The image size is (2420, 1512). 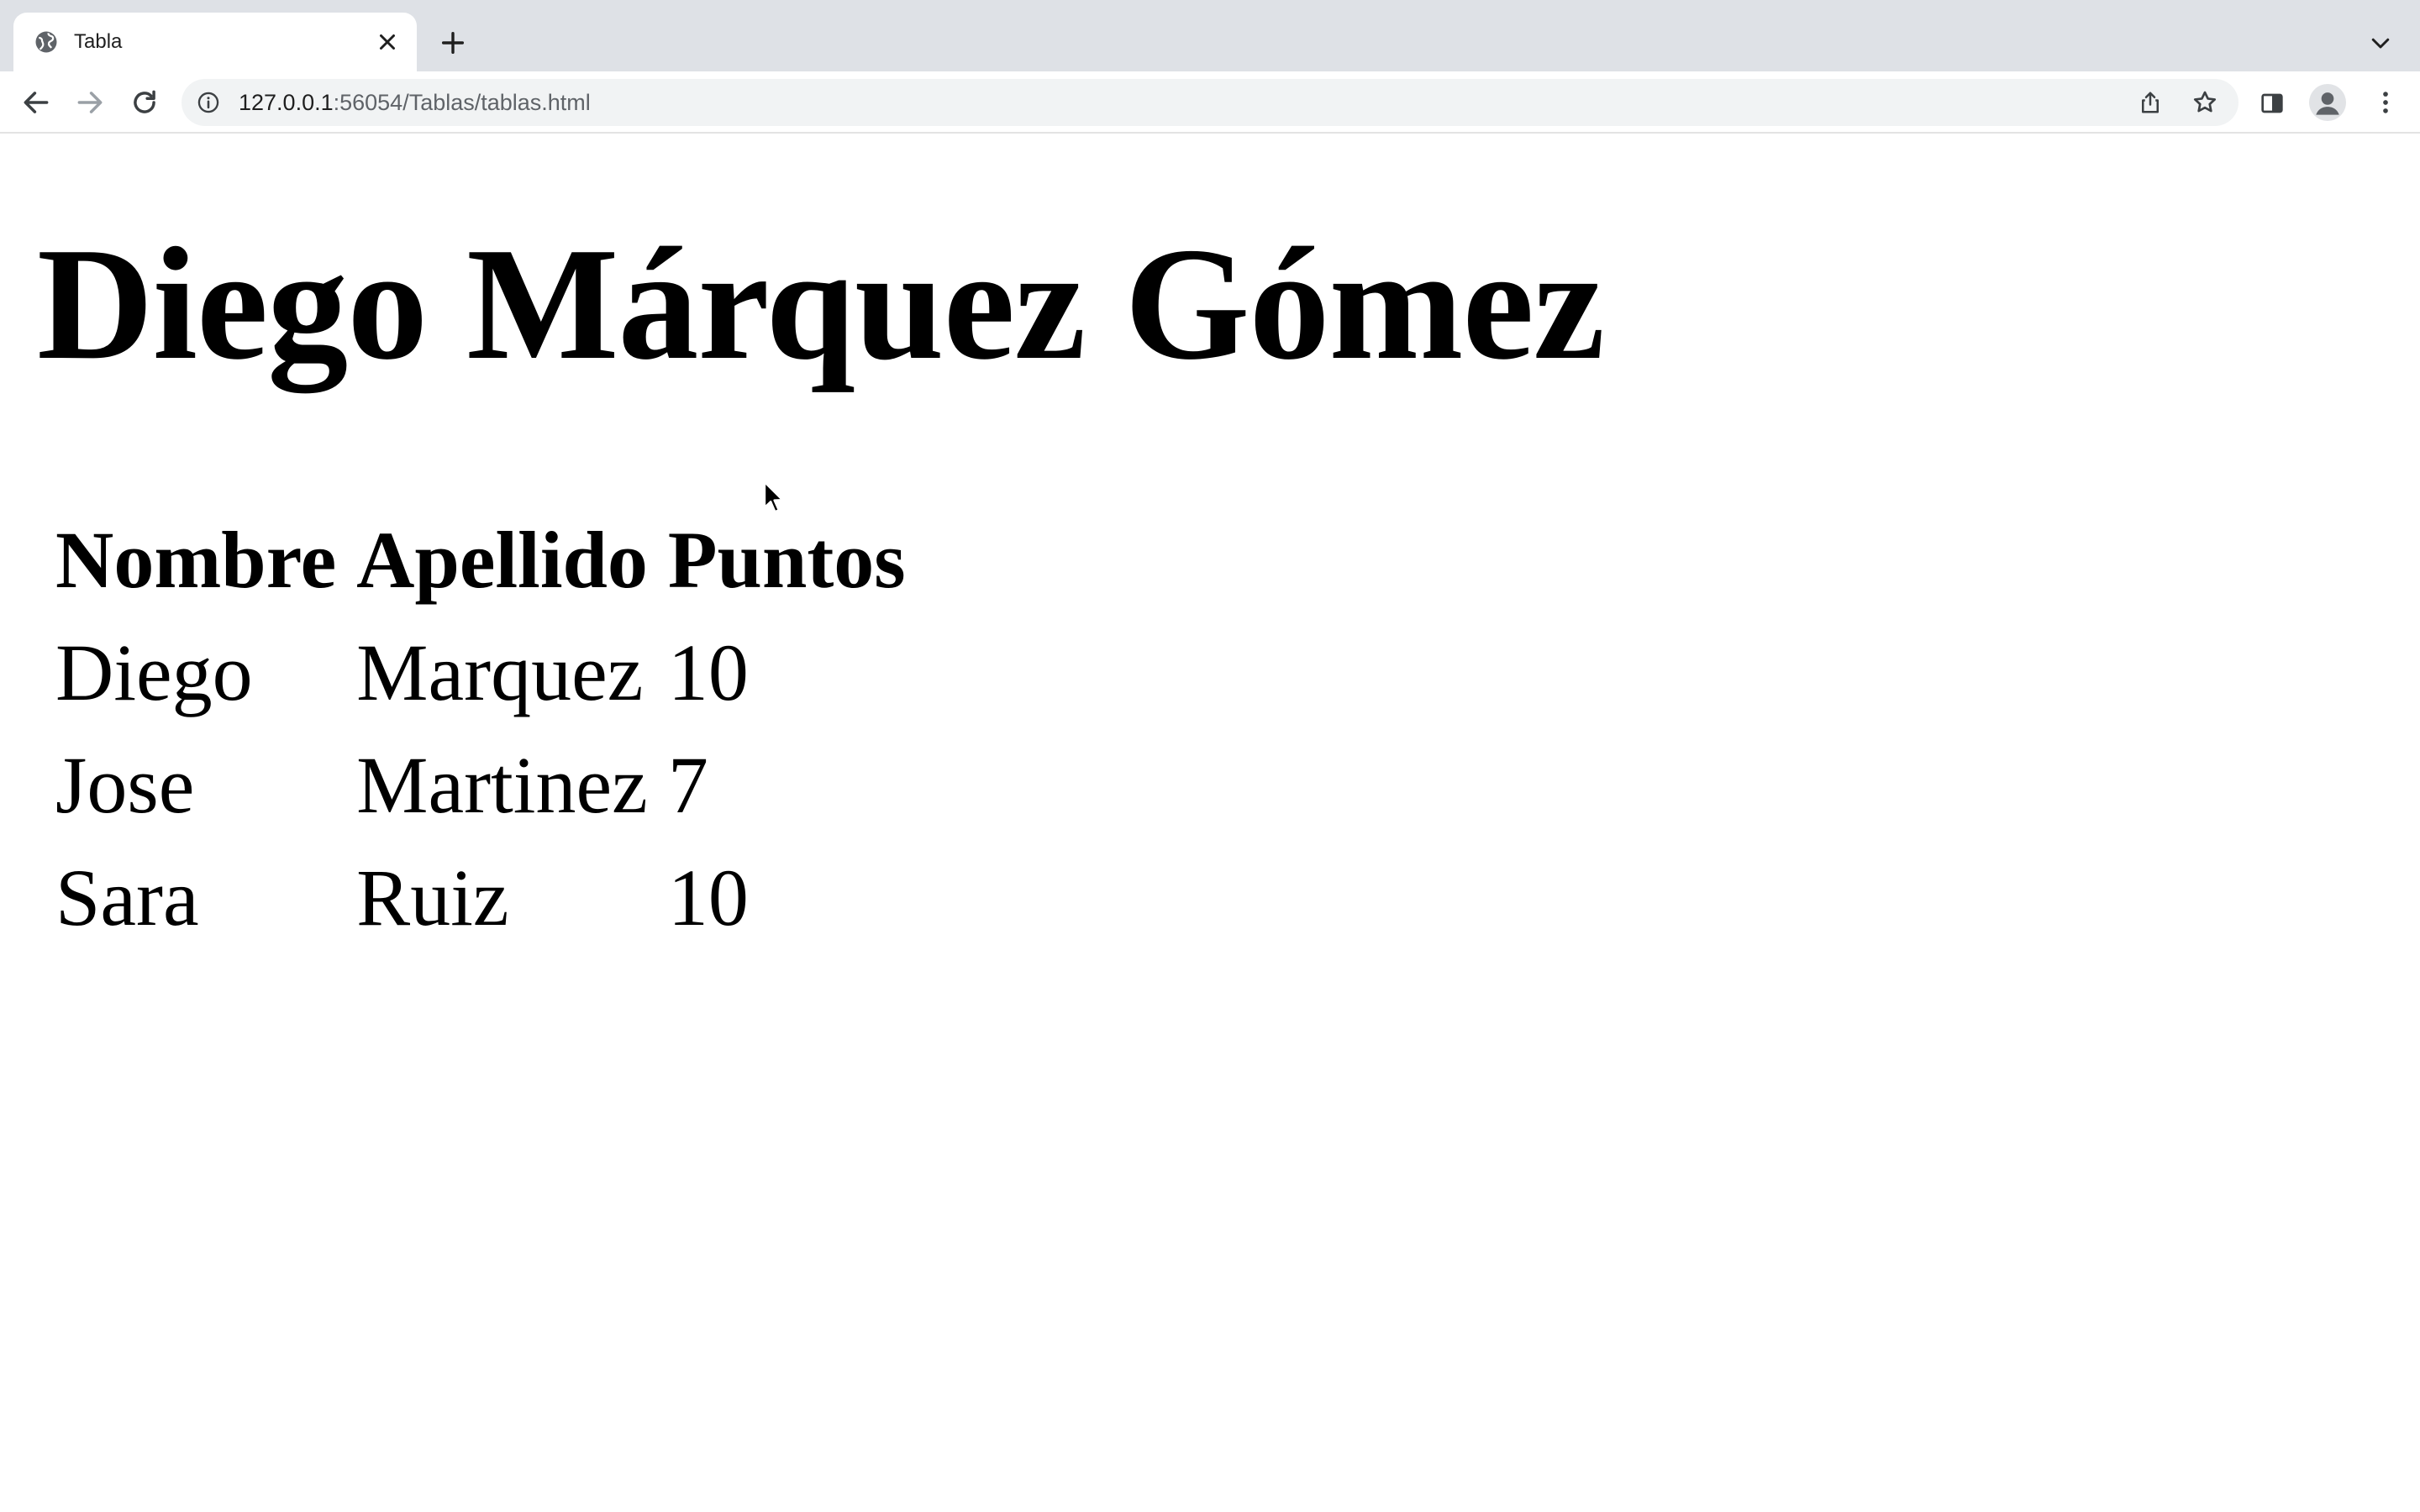 I want to click on new-tab-button, so click(x=453, y=43).